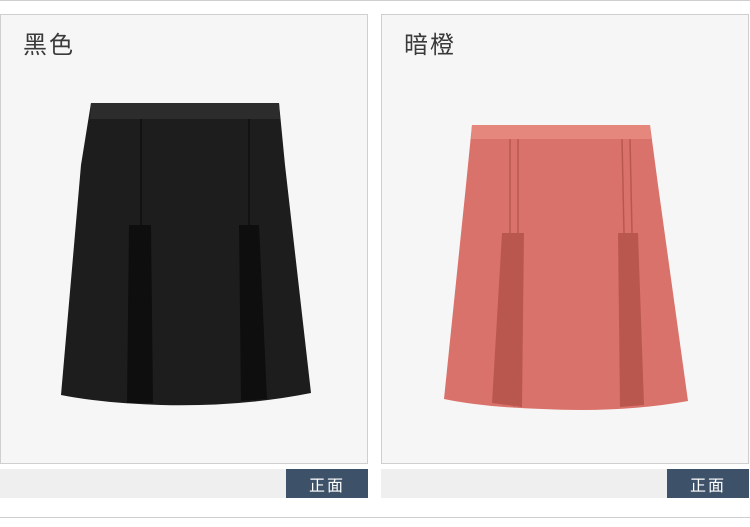 The image size is (750, 527). I want to click on bottom-divider, so click(375, 517).